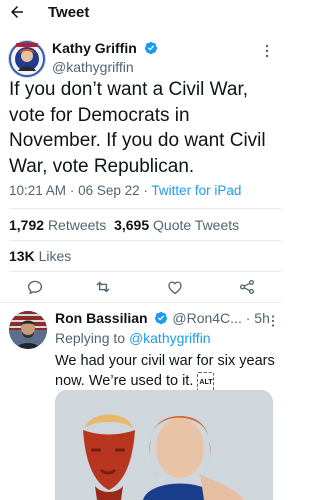  I want to click on quotes-label: Quote Tweets, so click(196, 225).